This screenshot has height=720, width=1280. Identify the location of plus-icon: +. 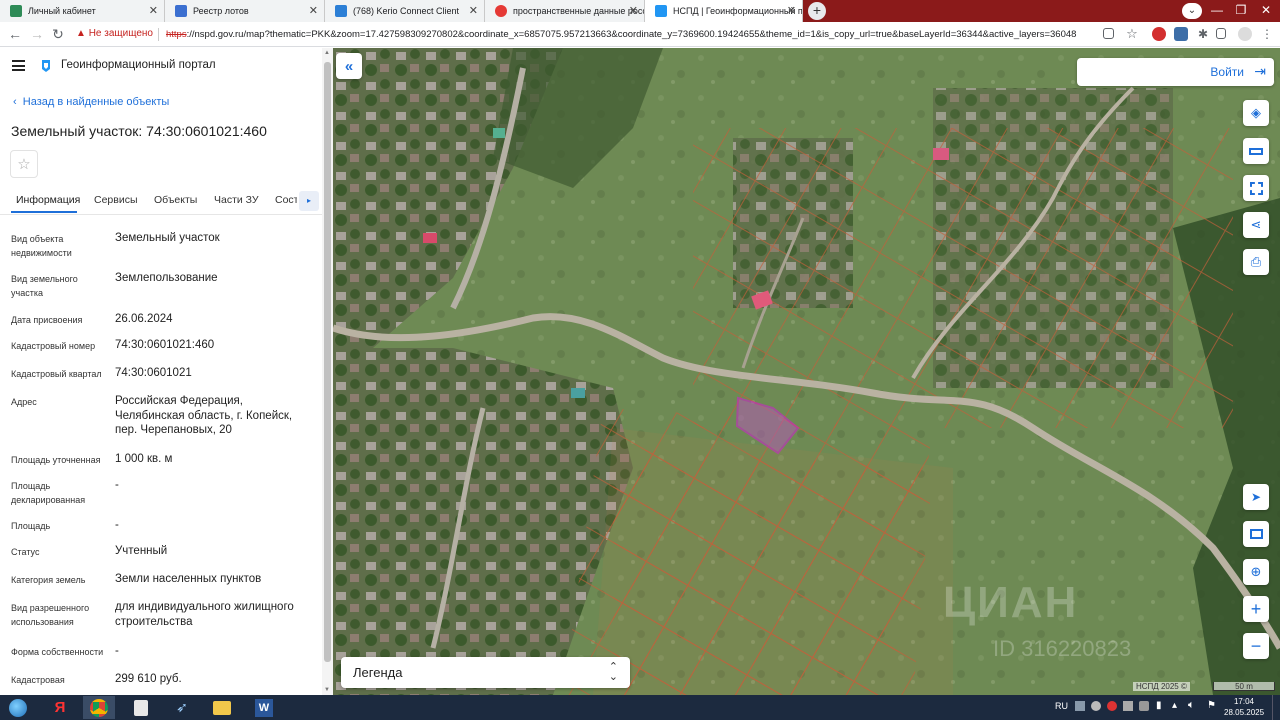
(1256, 608).